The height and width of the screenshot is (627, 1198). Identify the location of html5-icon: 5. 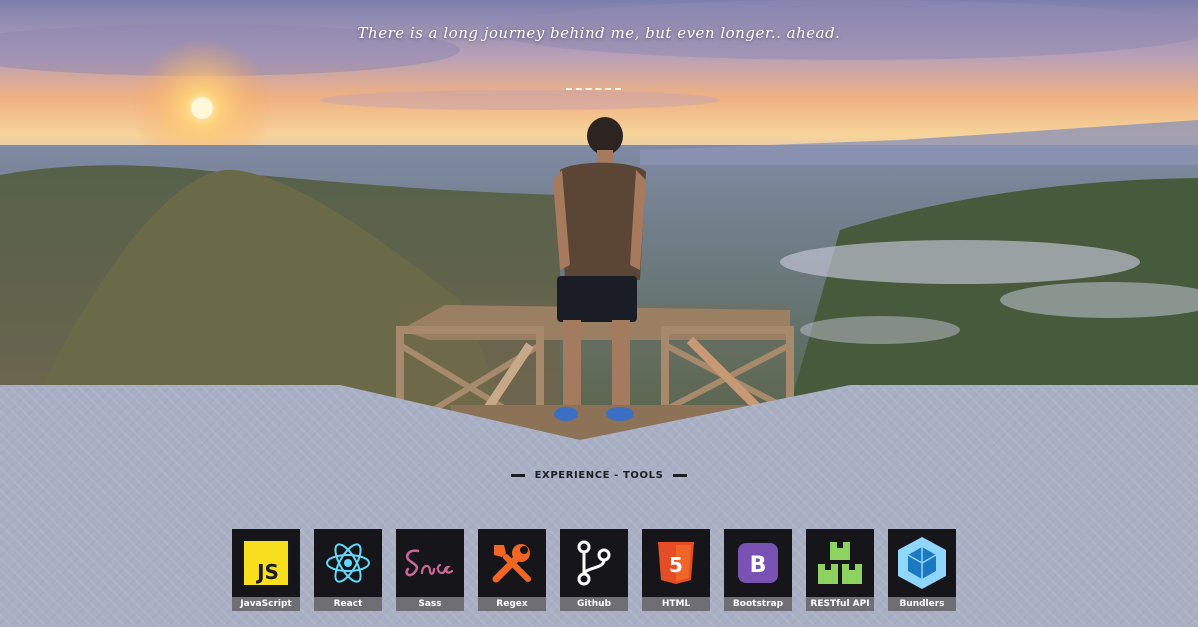
(676, 563).